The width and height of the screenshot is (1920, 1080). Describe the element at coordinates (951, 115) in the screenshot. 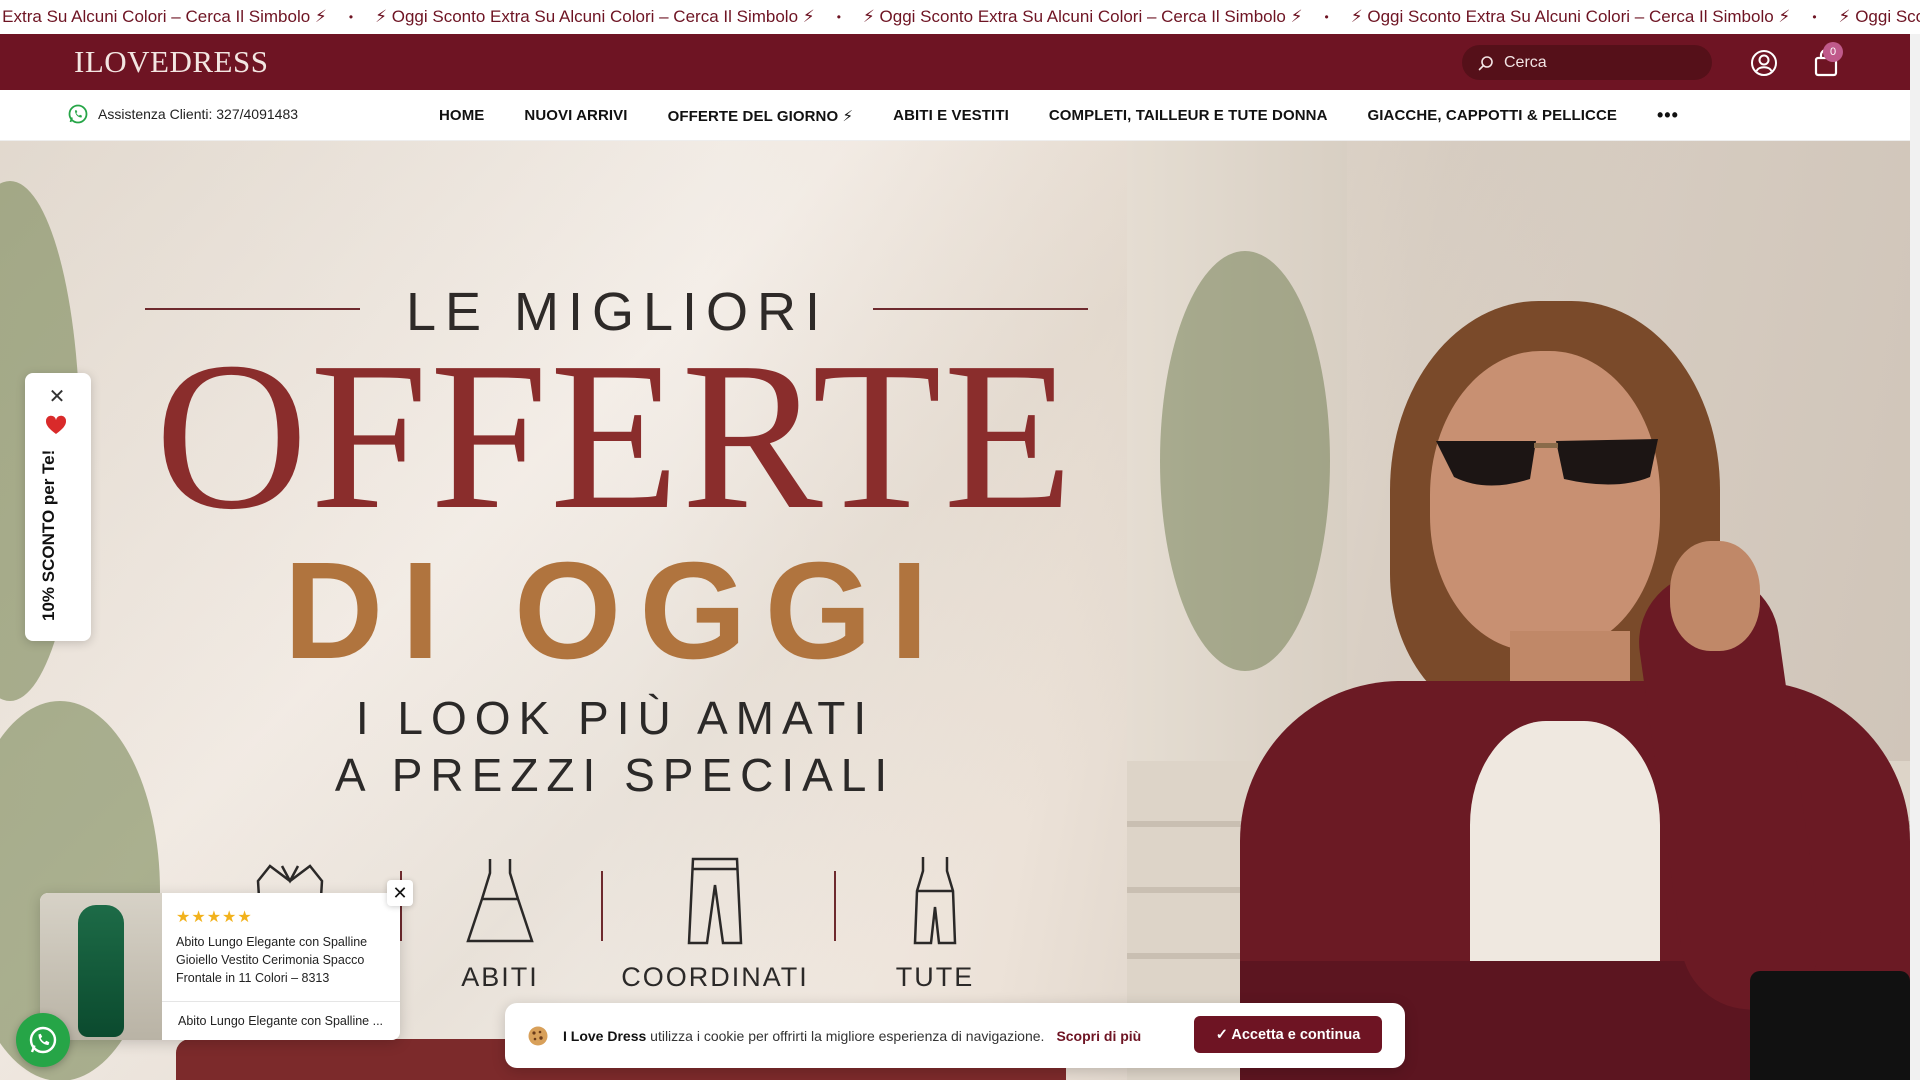

I see `nav-item-dresses: ABITI E VESTITI` at that location.